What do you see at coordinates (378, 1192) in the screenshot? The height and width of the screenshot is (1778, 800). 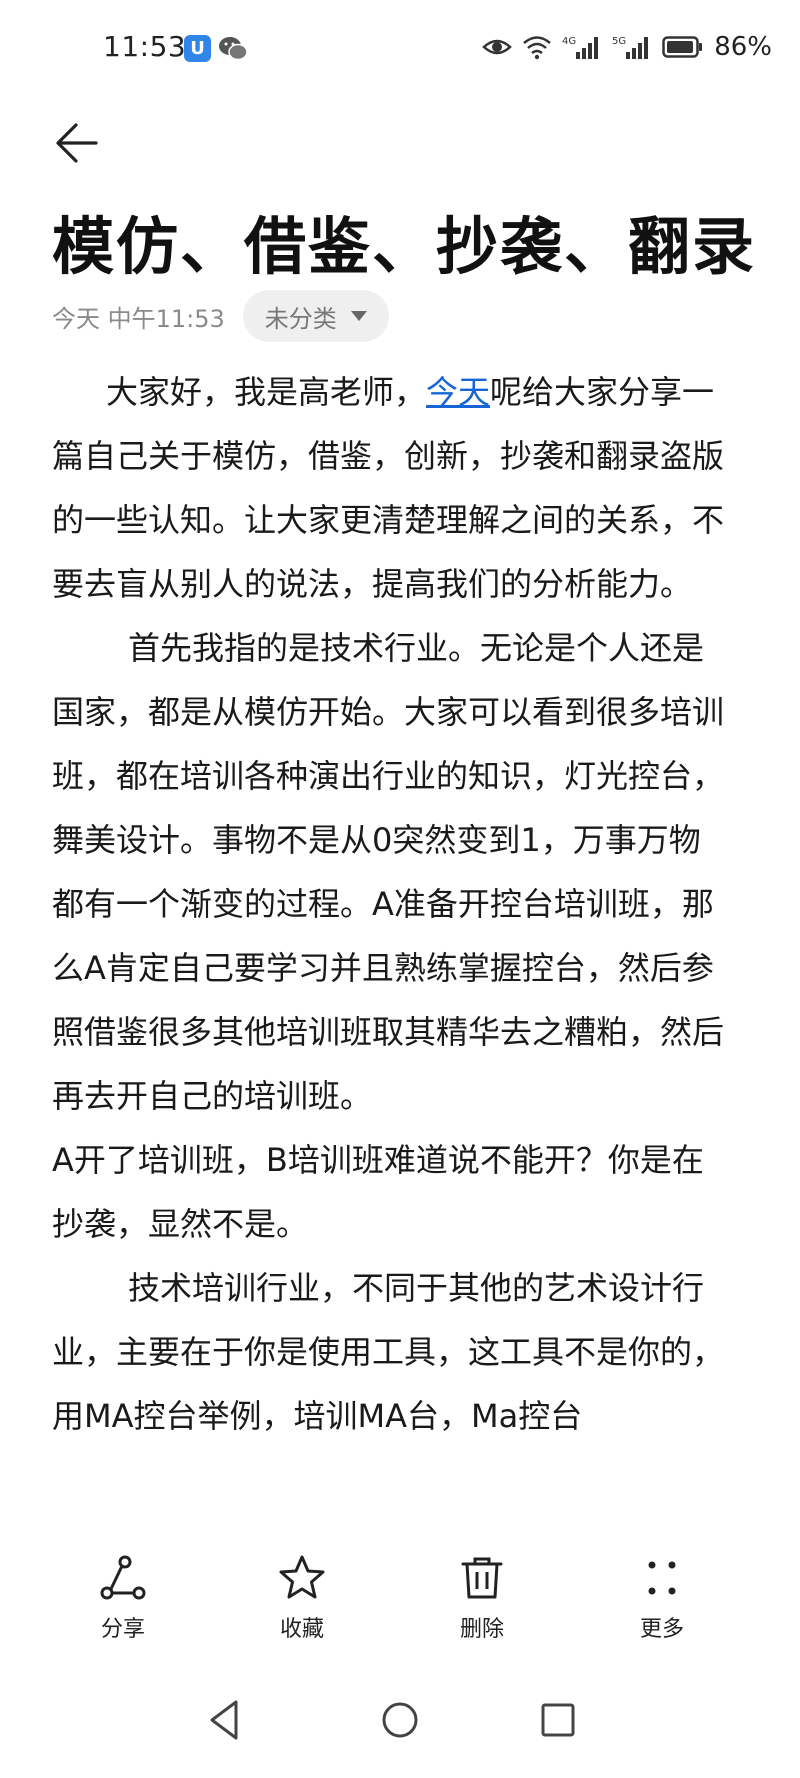 I see `paragraph-3: A开了培训班，B培训班难道说不能开？你是在抄袭，显然不是。` at bounding box center [378, 1192].